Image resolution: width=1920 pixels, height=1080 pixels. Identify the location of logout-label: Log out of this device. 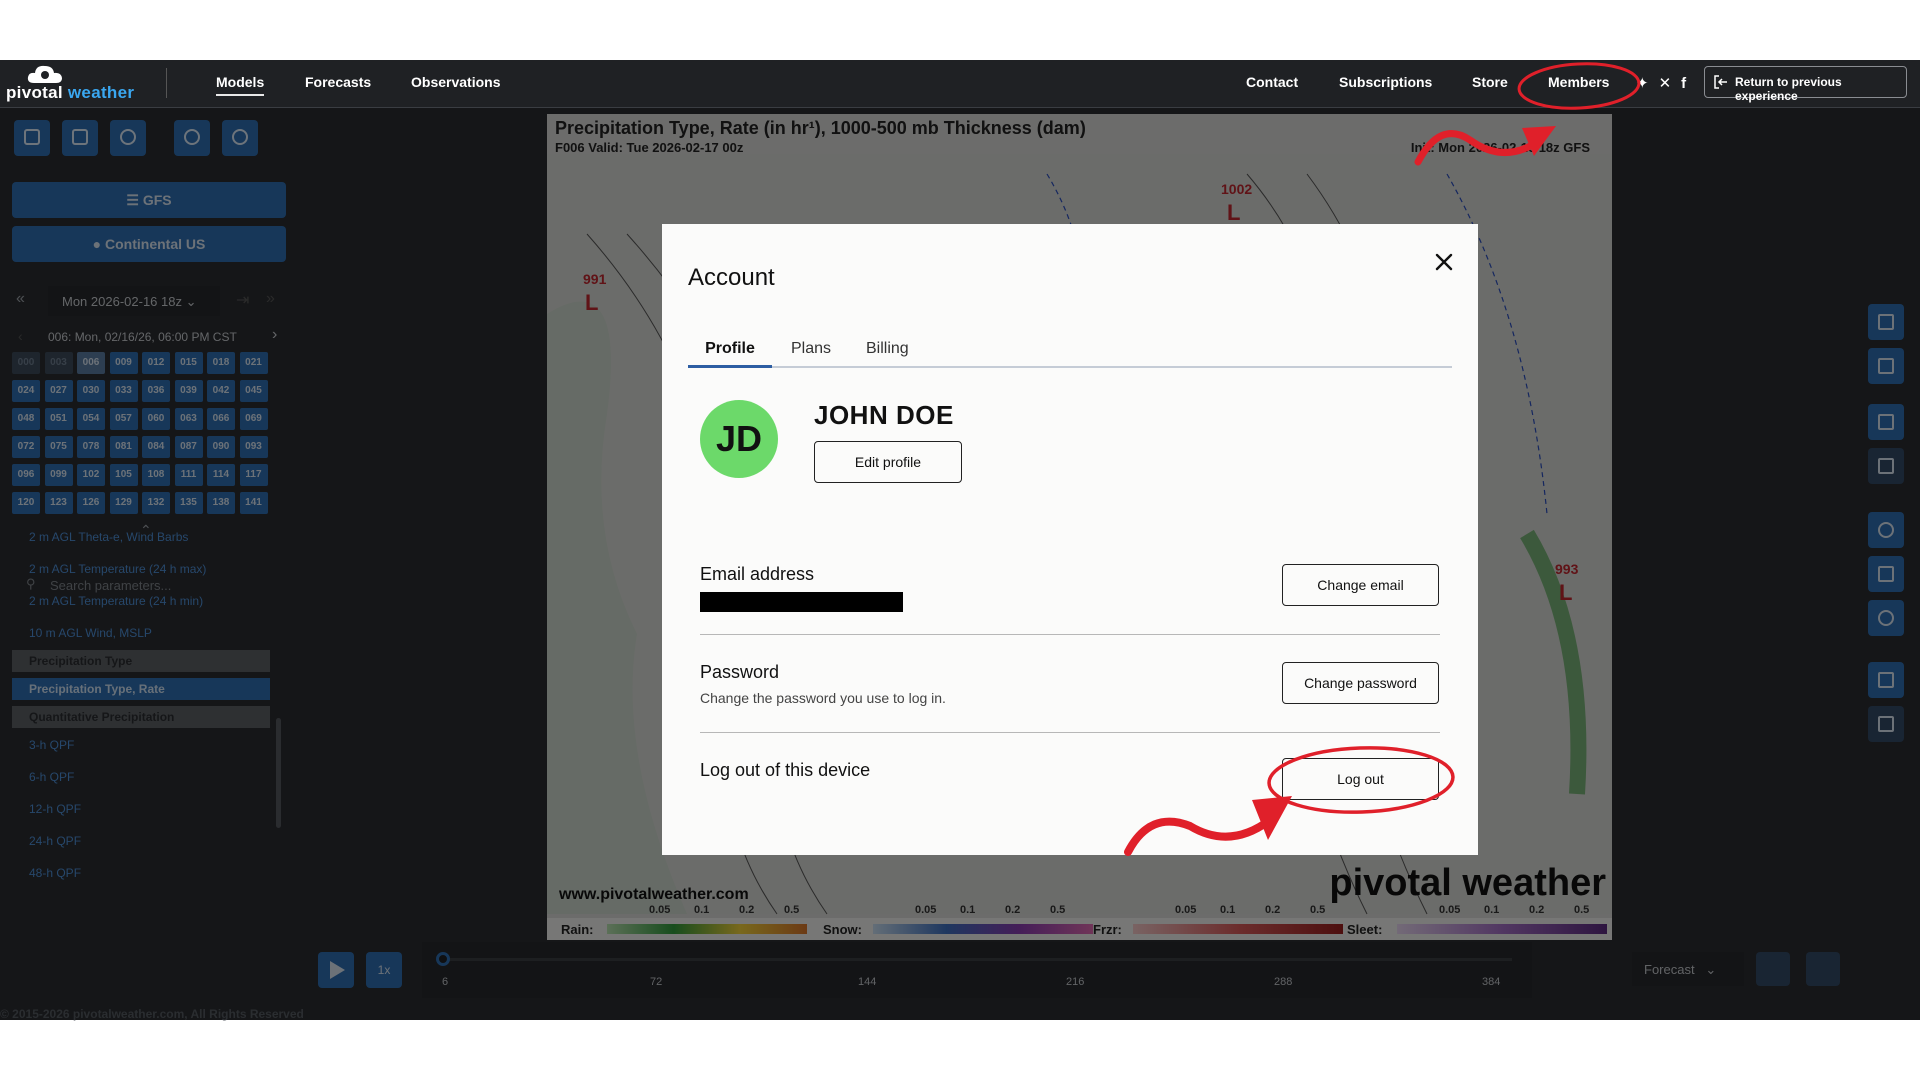
(785, 770).